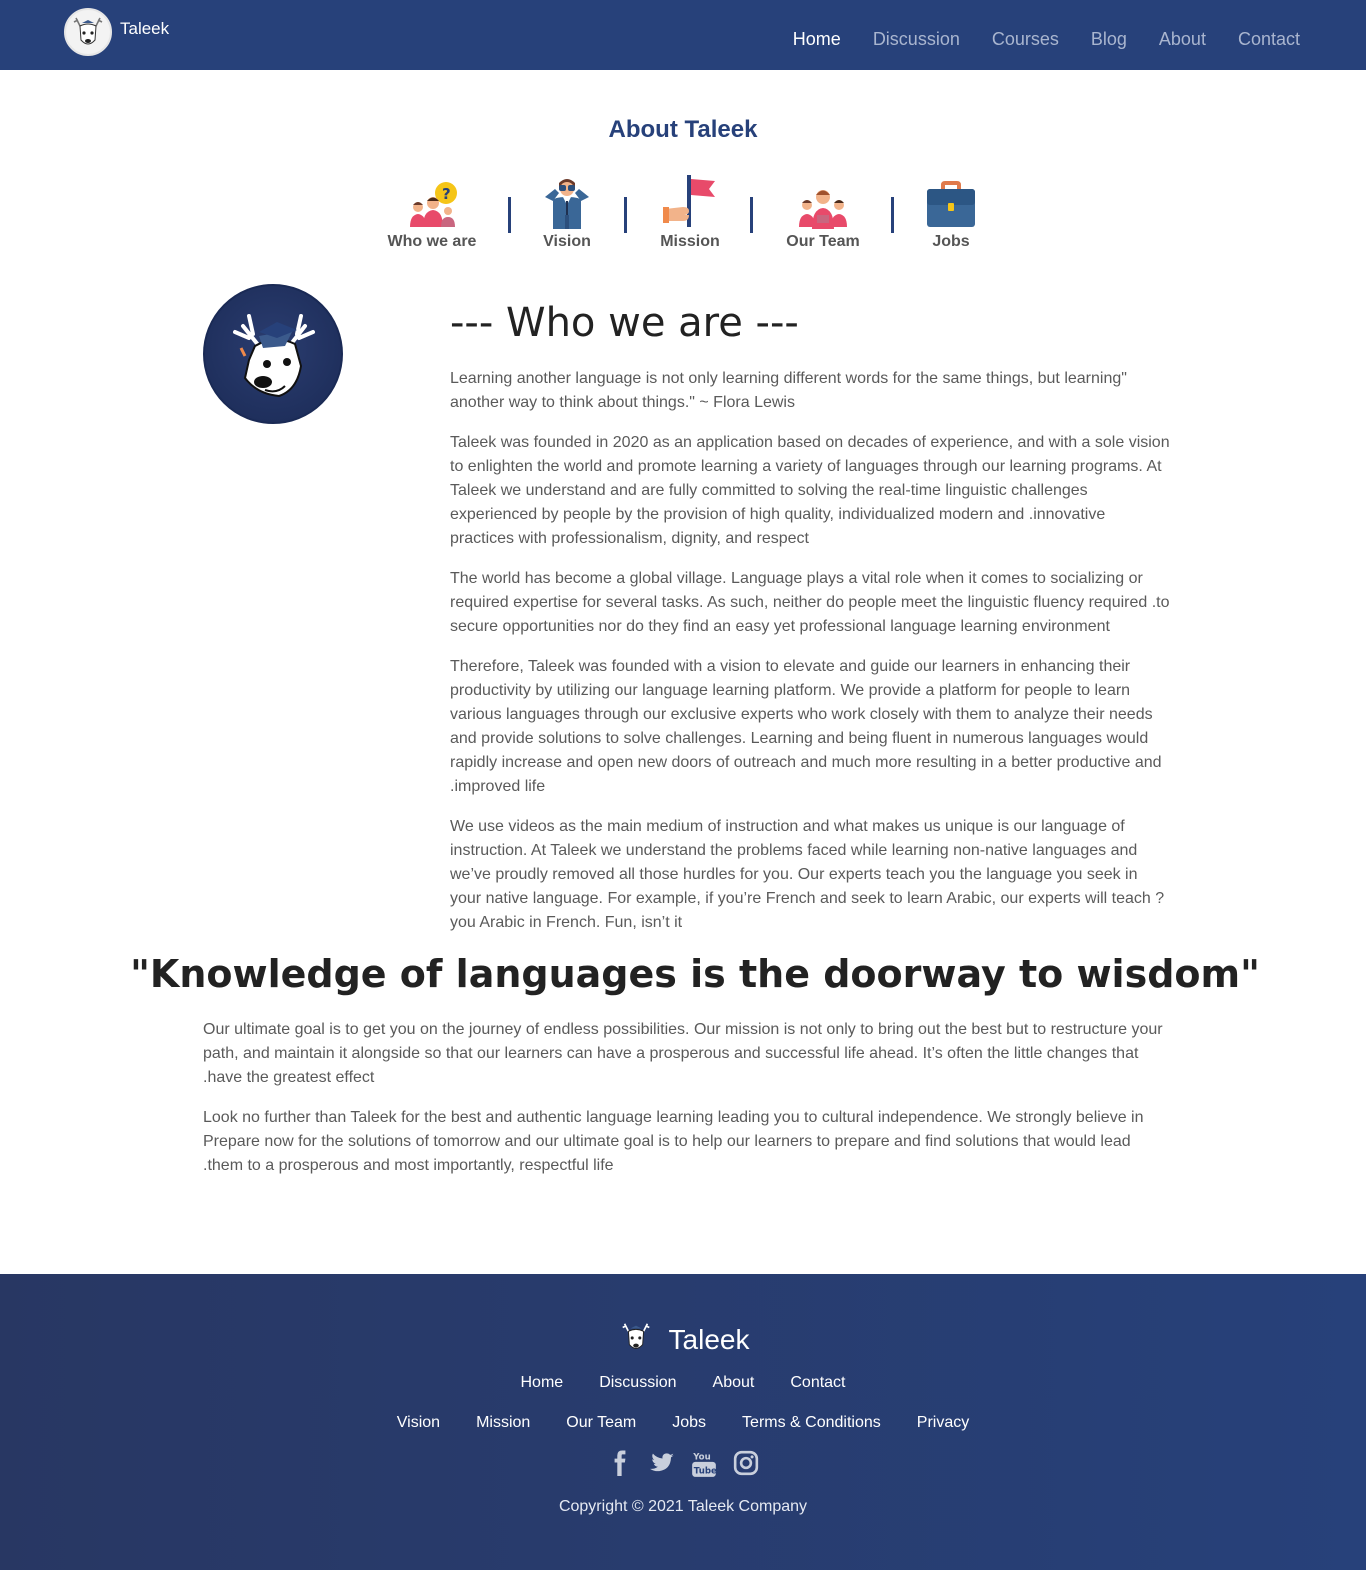 This screenshot has height=1570, width=1366. I want to click on nav-courses: Courses, so click(1025, 39).